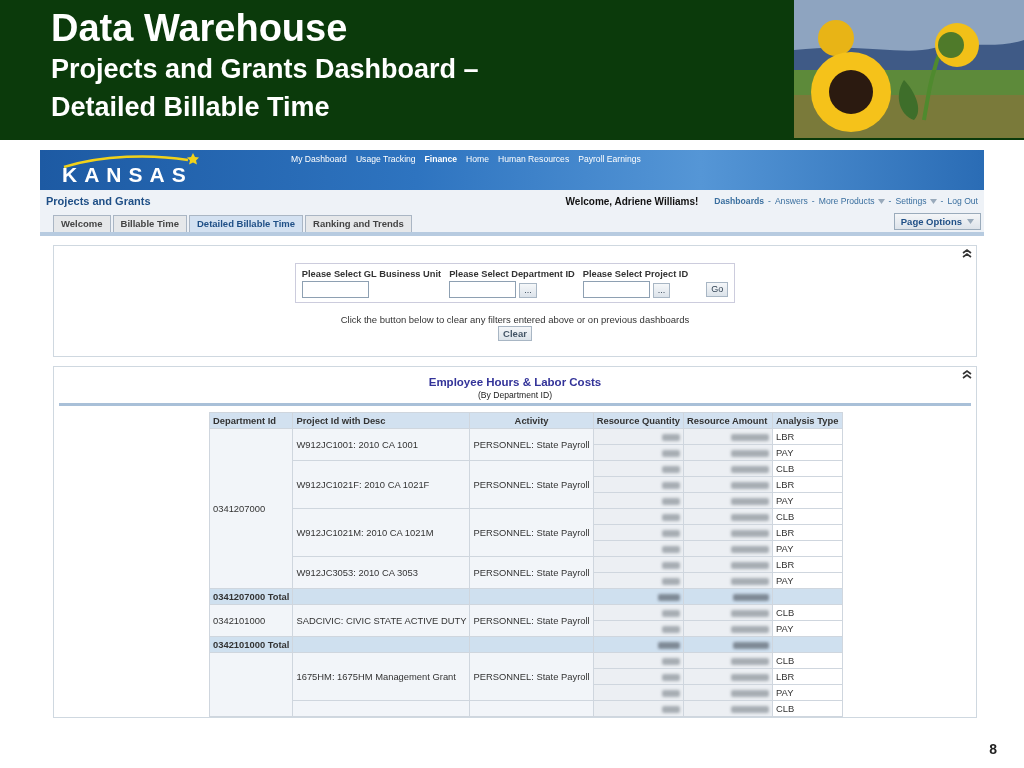 The image size is (1024, 768). What do you see at coordinates (381, 620) in the screenshot?
I see `table-cell: SADCIVIC: CIVIC STATE ACTIVE DUTY` at bounding box center [381, 620].